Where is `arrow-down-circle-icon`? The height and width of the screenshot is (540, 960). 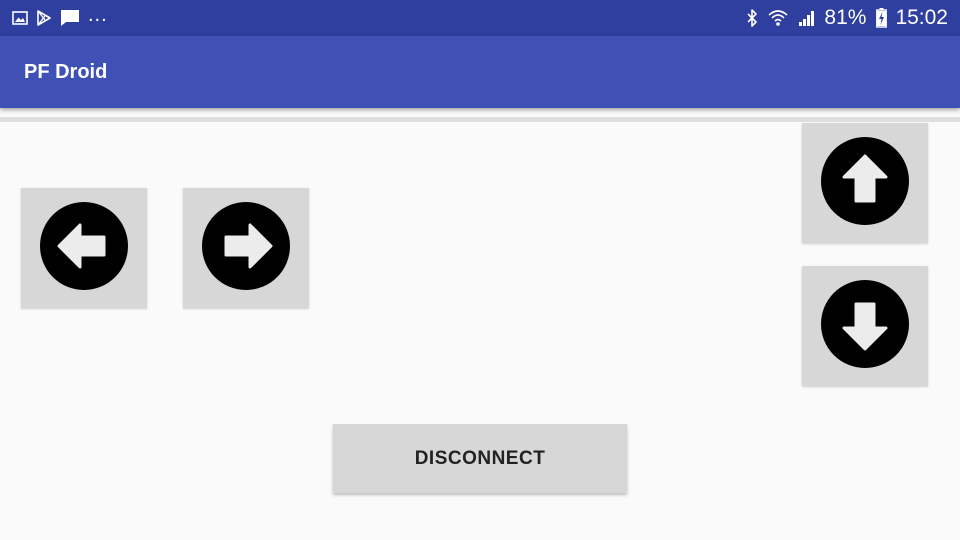 arrow-down-circle-icon is located at coordinates (865, 326).